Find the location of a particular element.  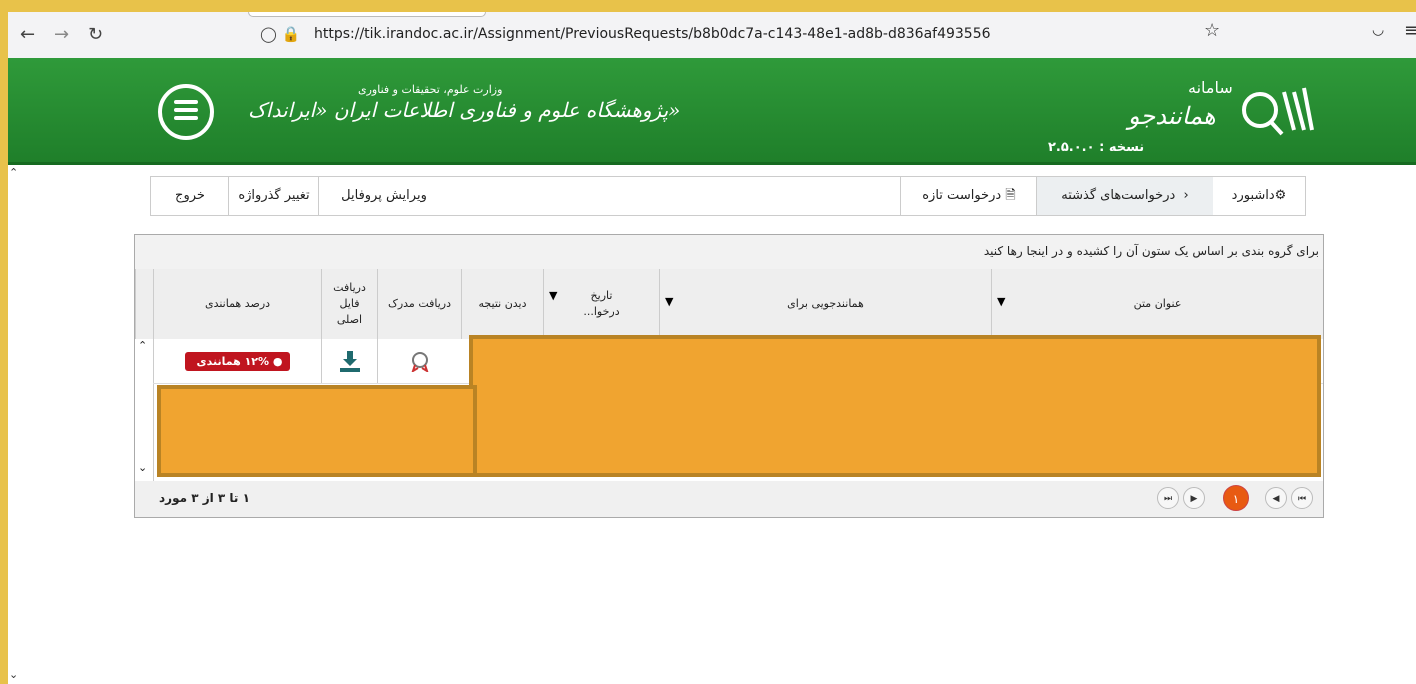

col-scroll-gutter is located at coordinates (144, 304).